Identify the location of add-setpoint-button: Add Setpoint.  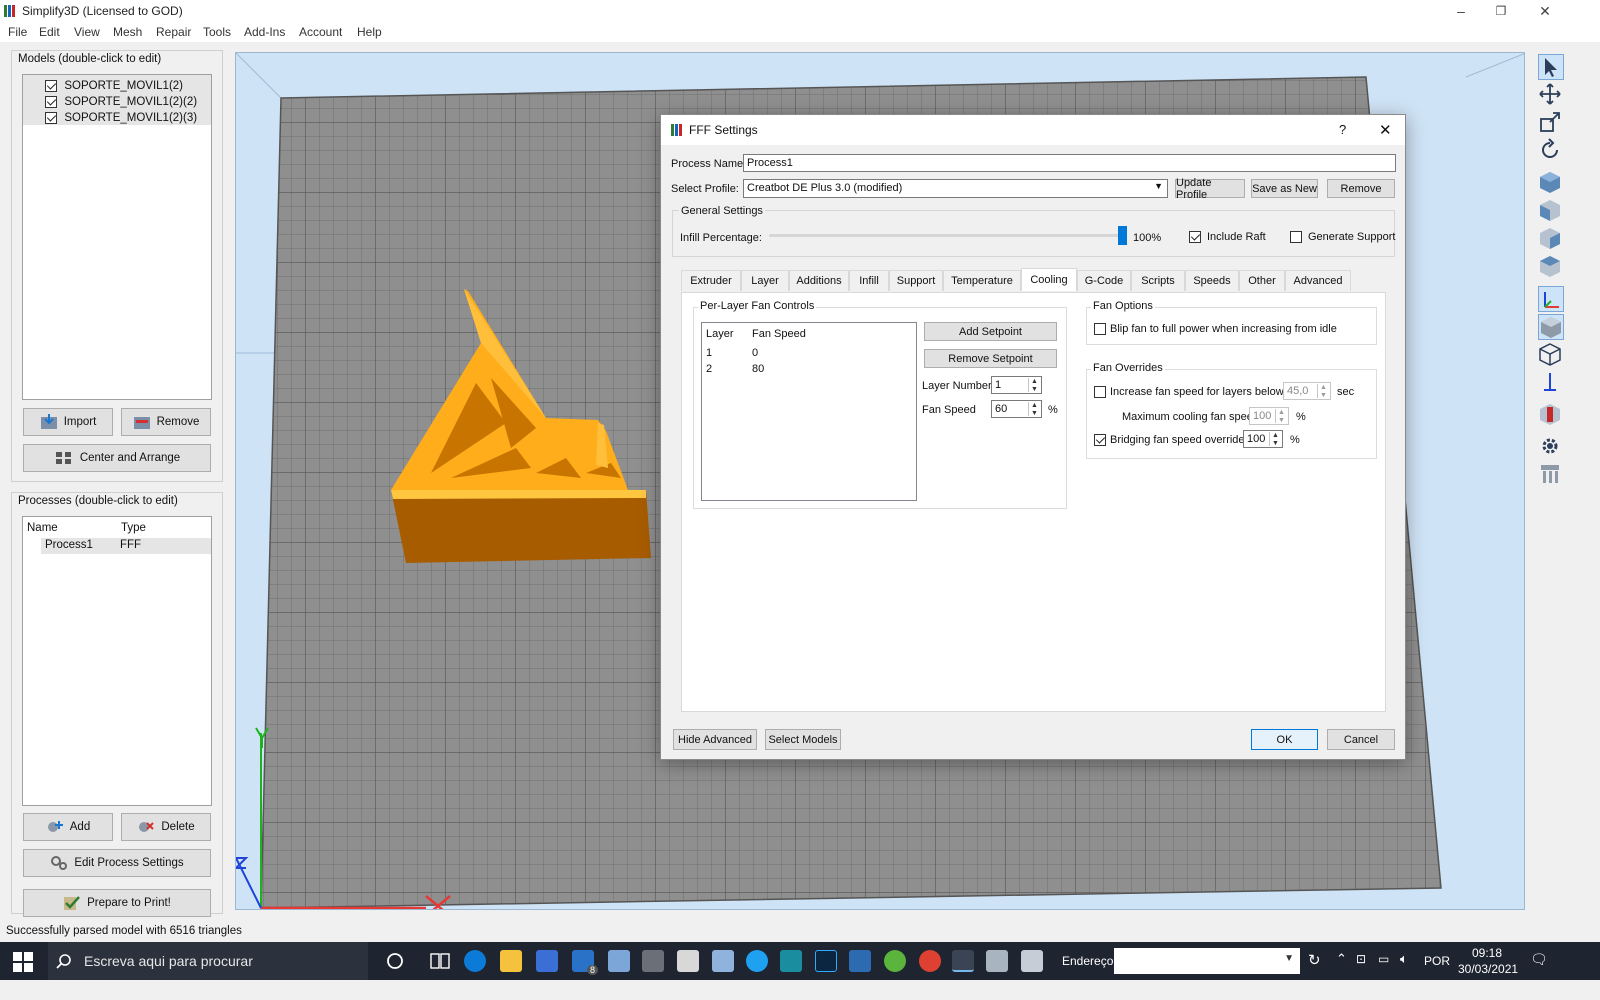
(990, 331).